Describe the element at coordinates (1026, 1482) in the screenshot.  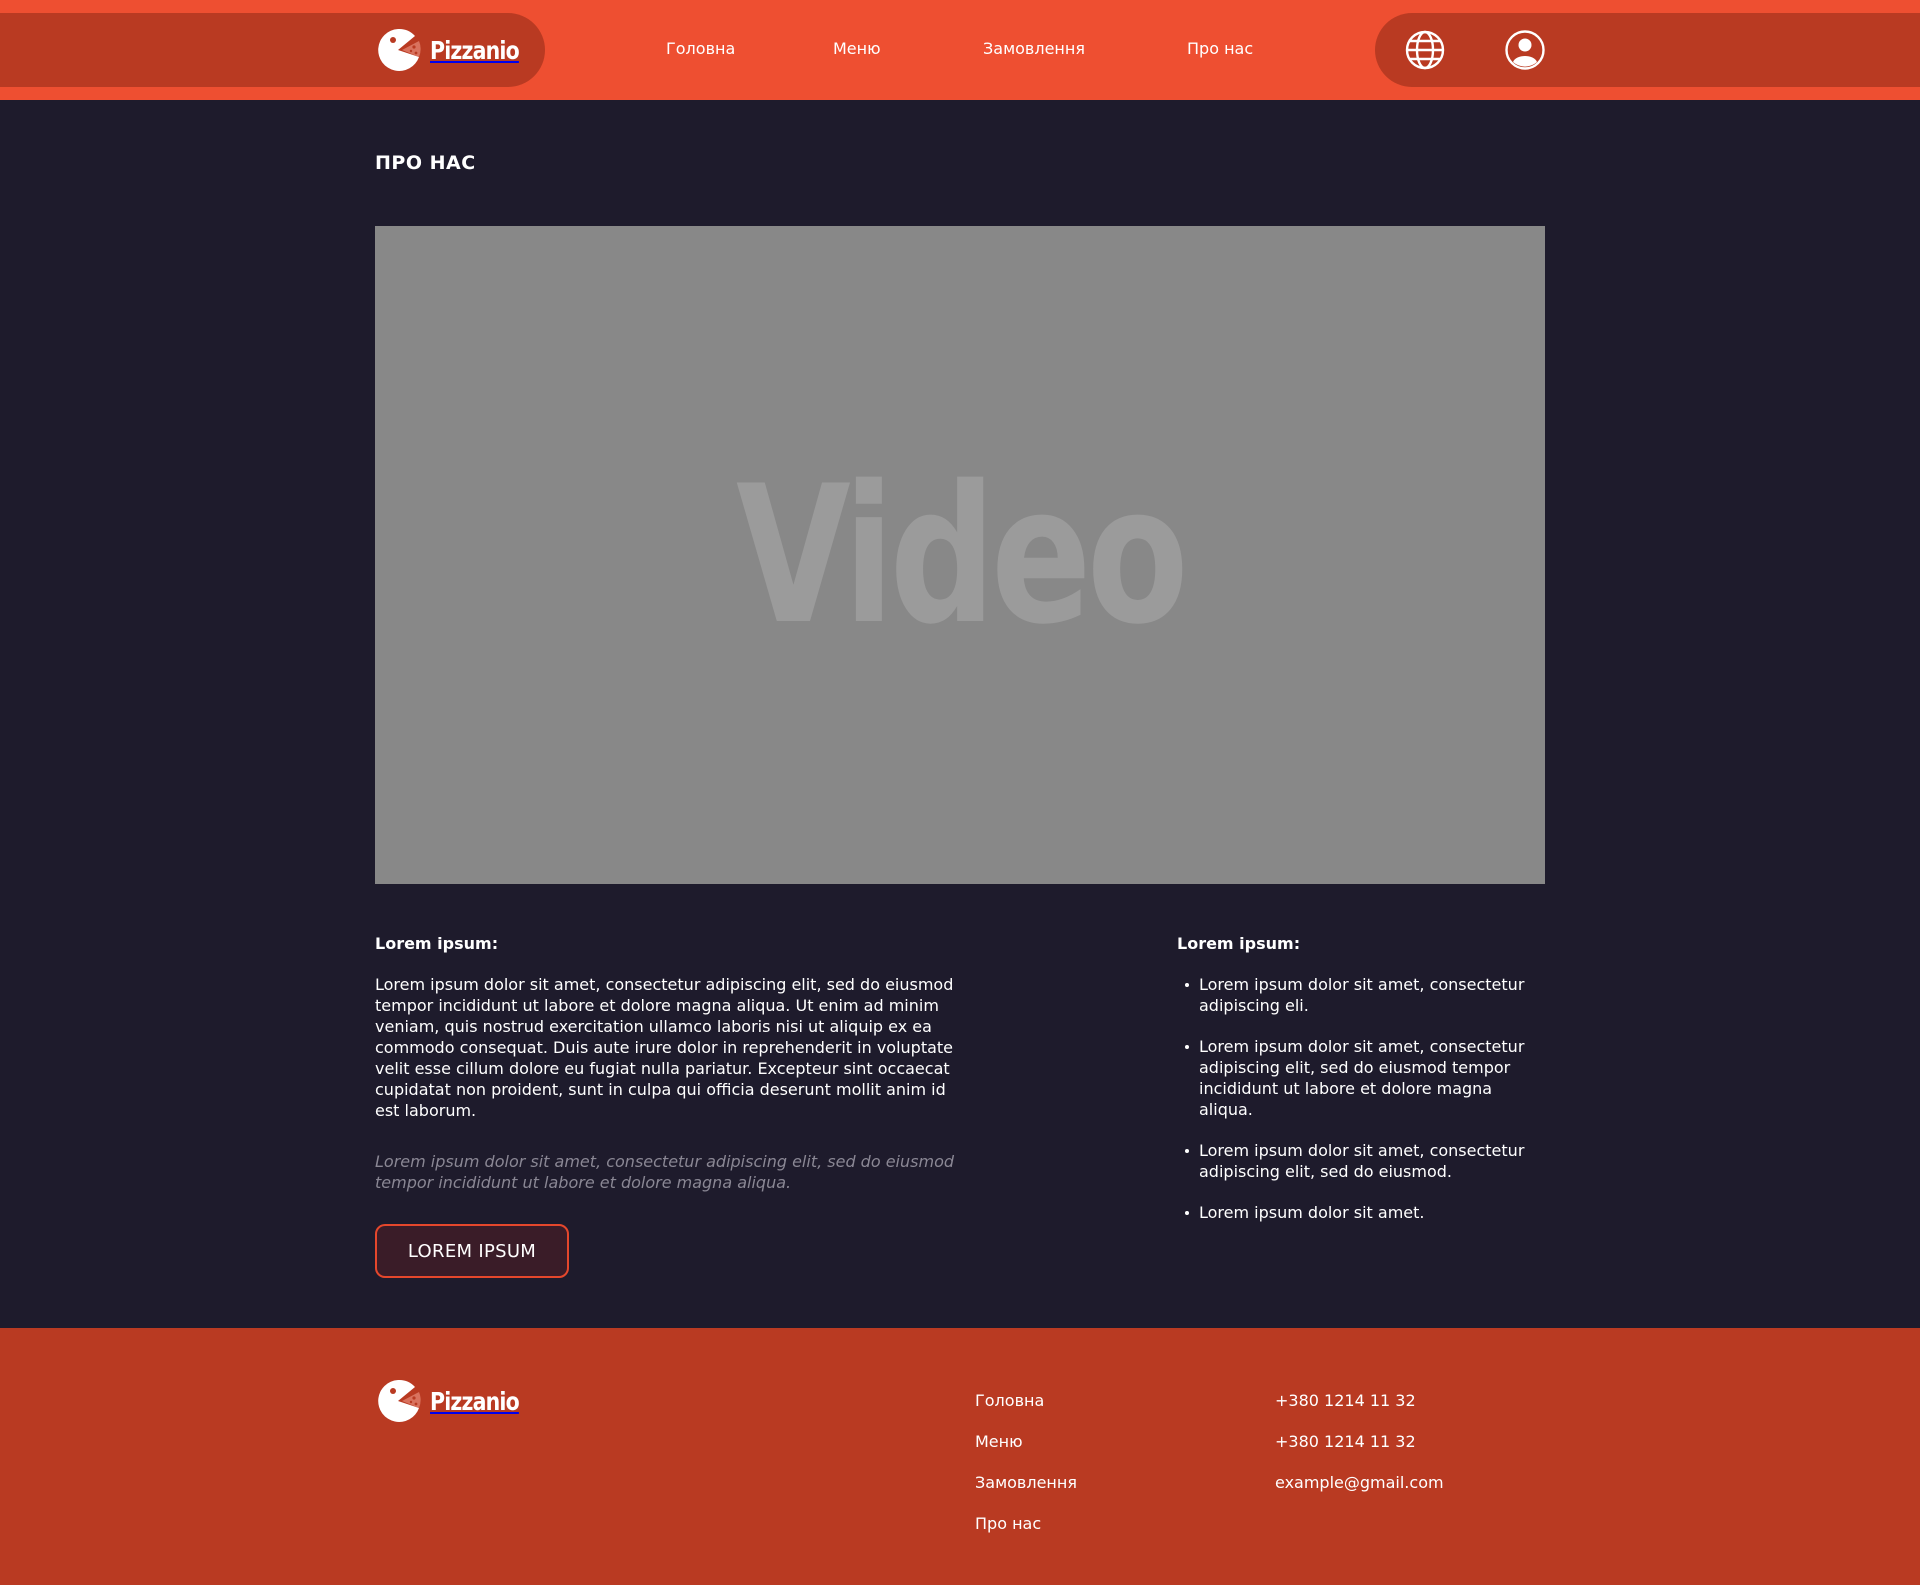
I see `footer-link-orders: Замовлення` at that location.